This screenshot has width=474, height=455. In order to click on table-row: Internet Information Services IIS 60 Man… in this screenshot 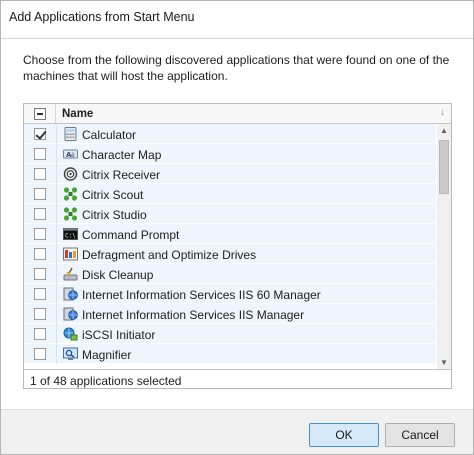, I will do `click(230, 294)`.